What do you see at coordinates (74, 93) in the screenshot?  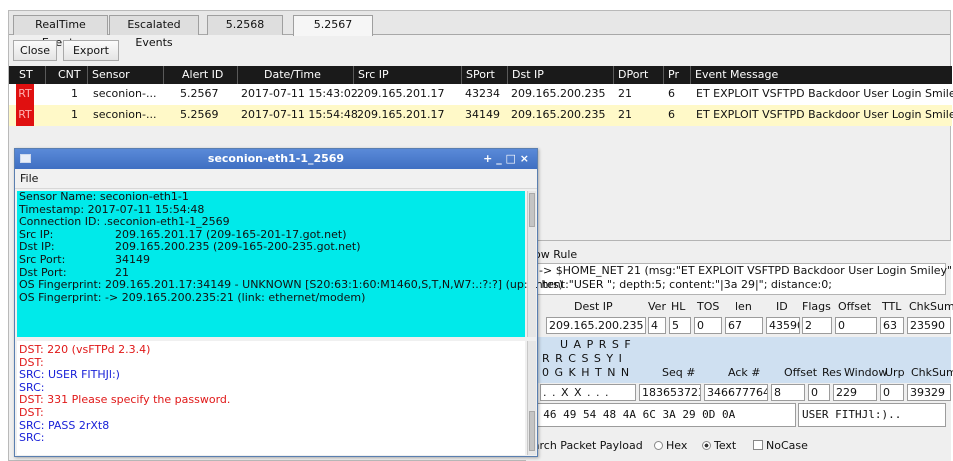 I see `cnt-cell: 1` at bounding box center [74, 93].